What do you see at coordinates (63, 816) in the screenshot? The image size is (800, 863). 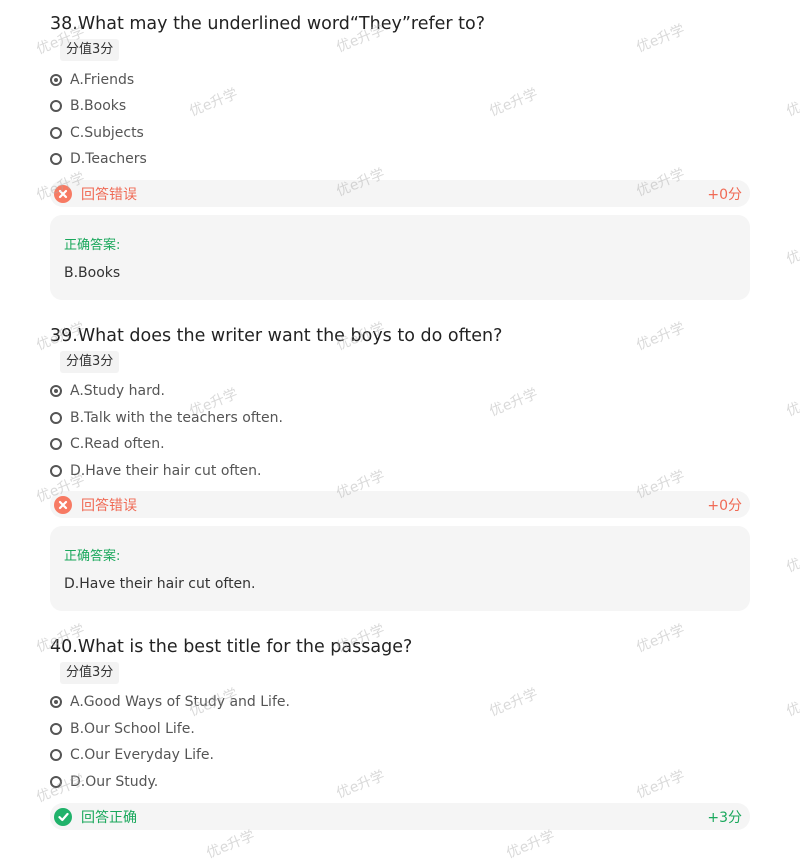 I see `check-icon` at bounding box center [63, 816].